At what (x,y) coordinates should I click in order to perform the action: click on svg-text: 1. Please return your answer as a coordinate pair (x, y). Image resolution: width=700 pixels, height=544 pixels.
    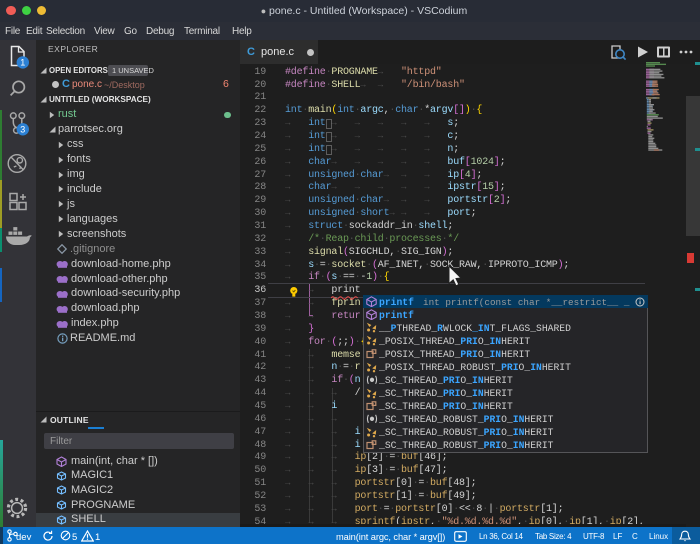
    Looking at the image, I should click on (22, 63).